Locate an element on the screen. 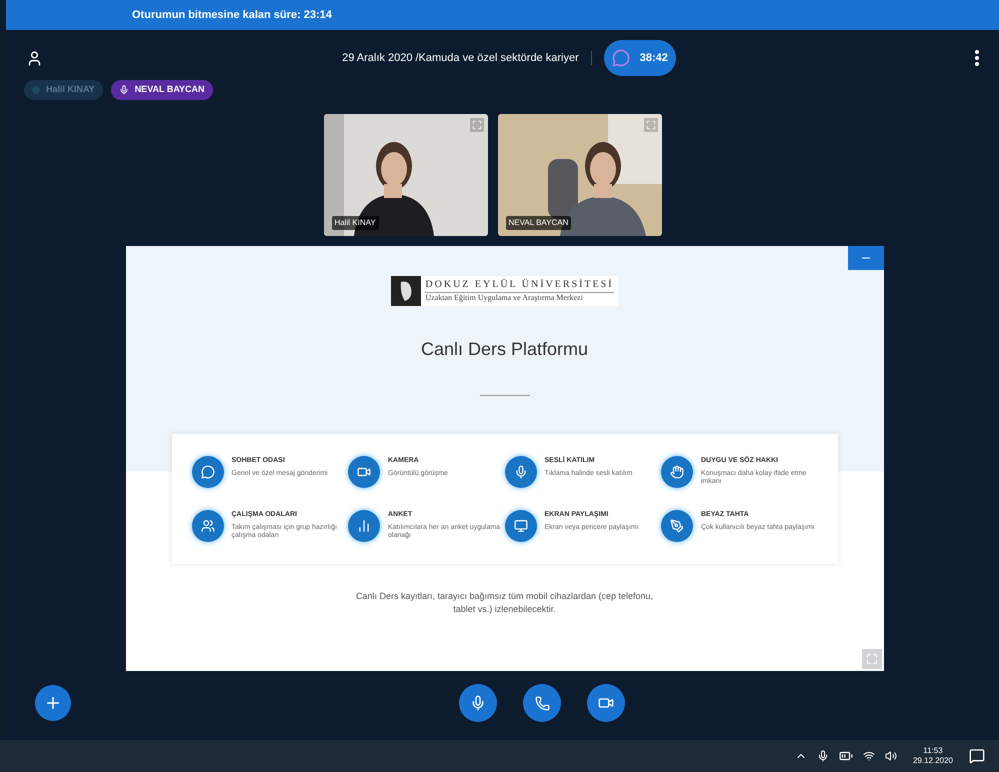 The width and height of the screenshot is (999, 772). battery-icon is located at coordinates (845, 756).